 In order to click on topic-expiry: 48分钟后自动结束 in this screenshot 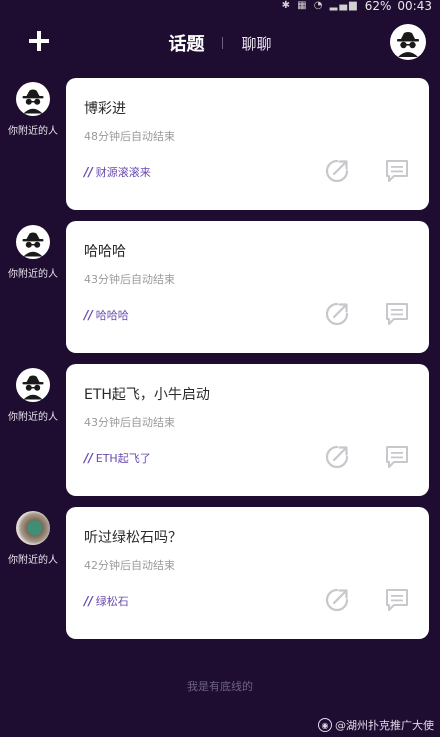, I will do `click(129, 136)`.